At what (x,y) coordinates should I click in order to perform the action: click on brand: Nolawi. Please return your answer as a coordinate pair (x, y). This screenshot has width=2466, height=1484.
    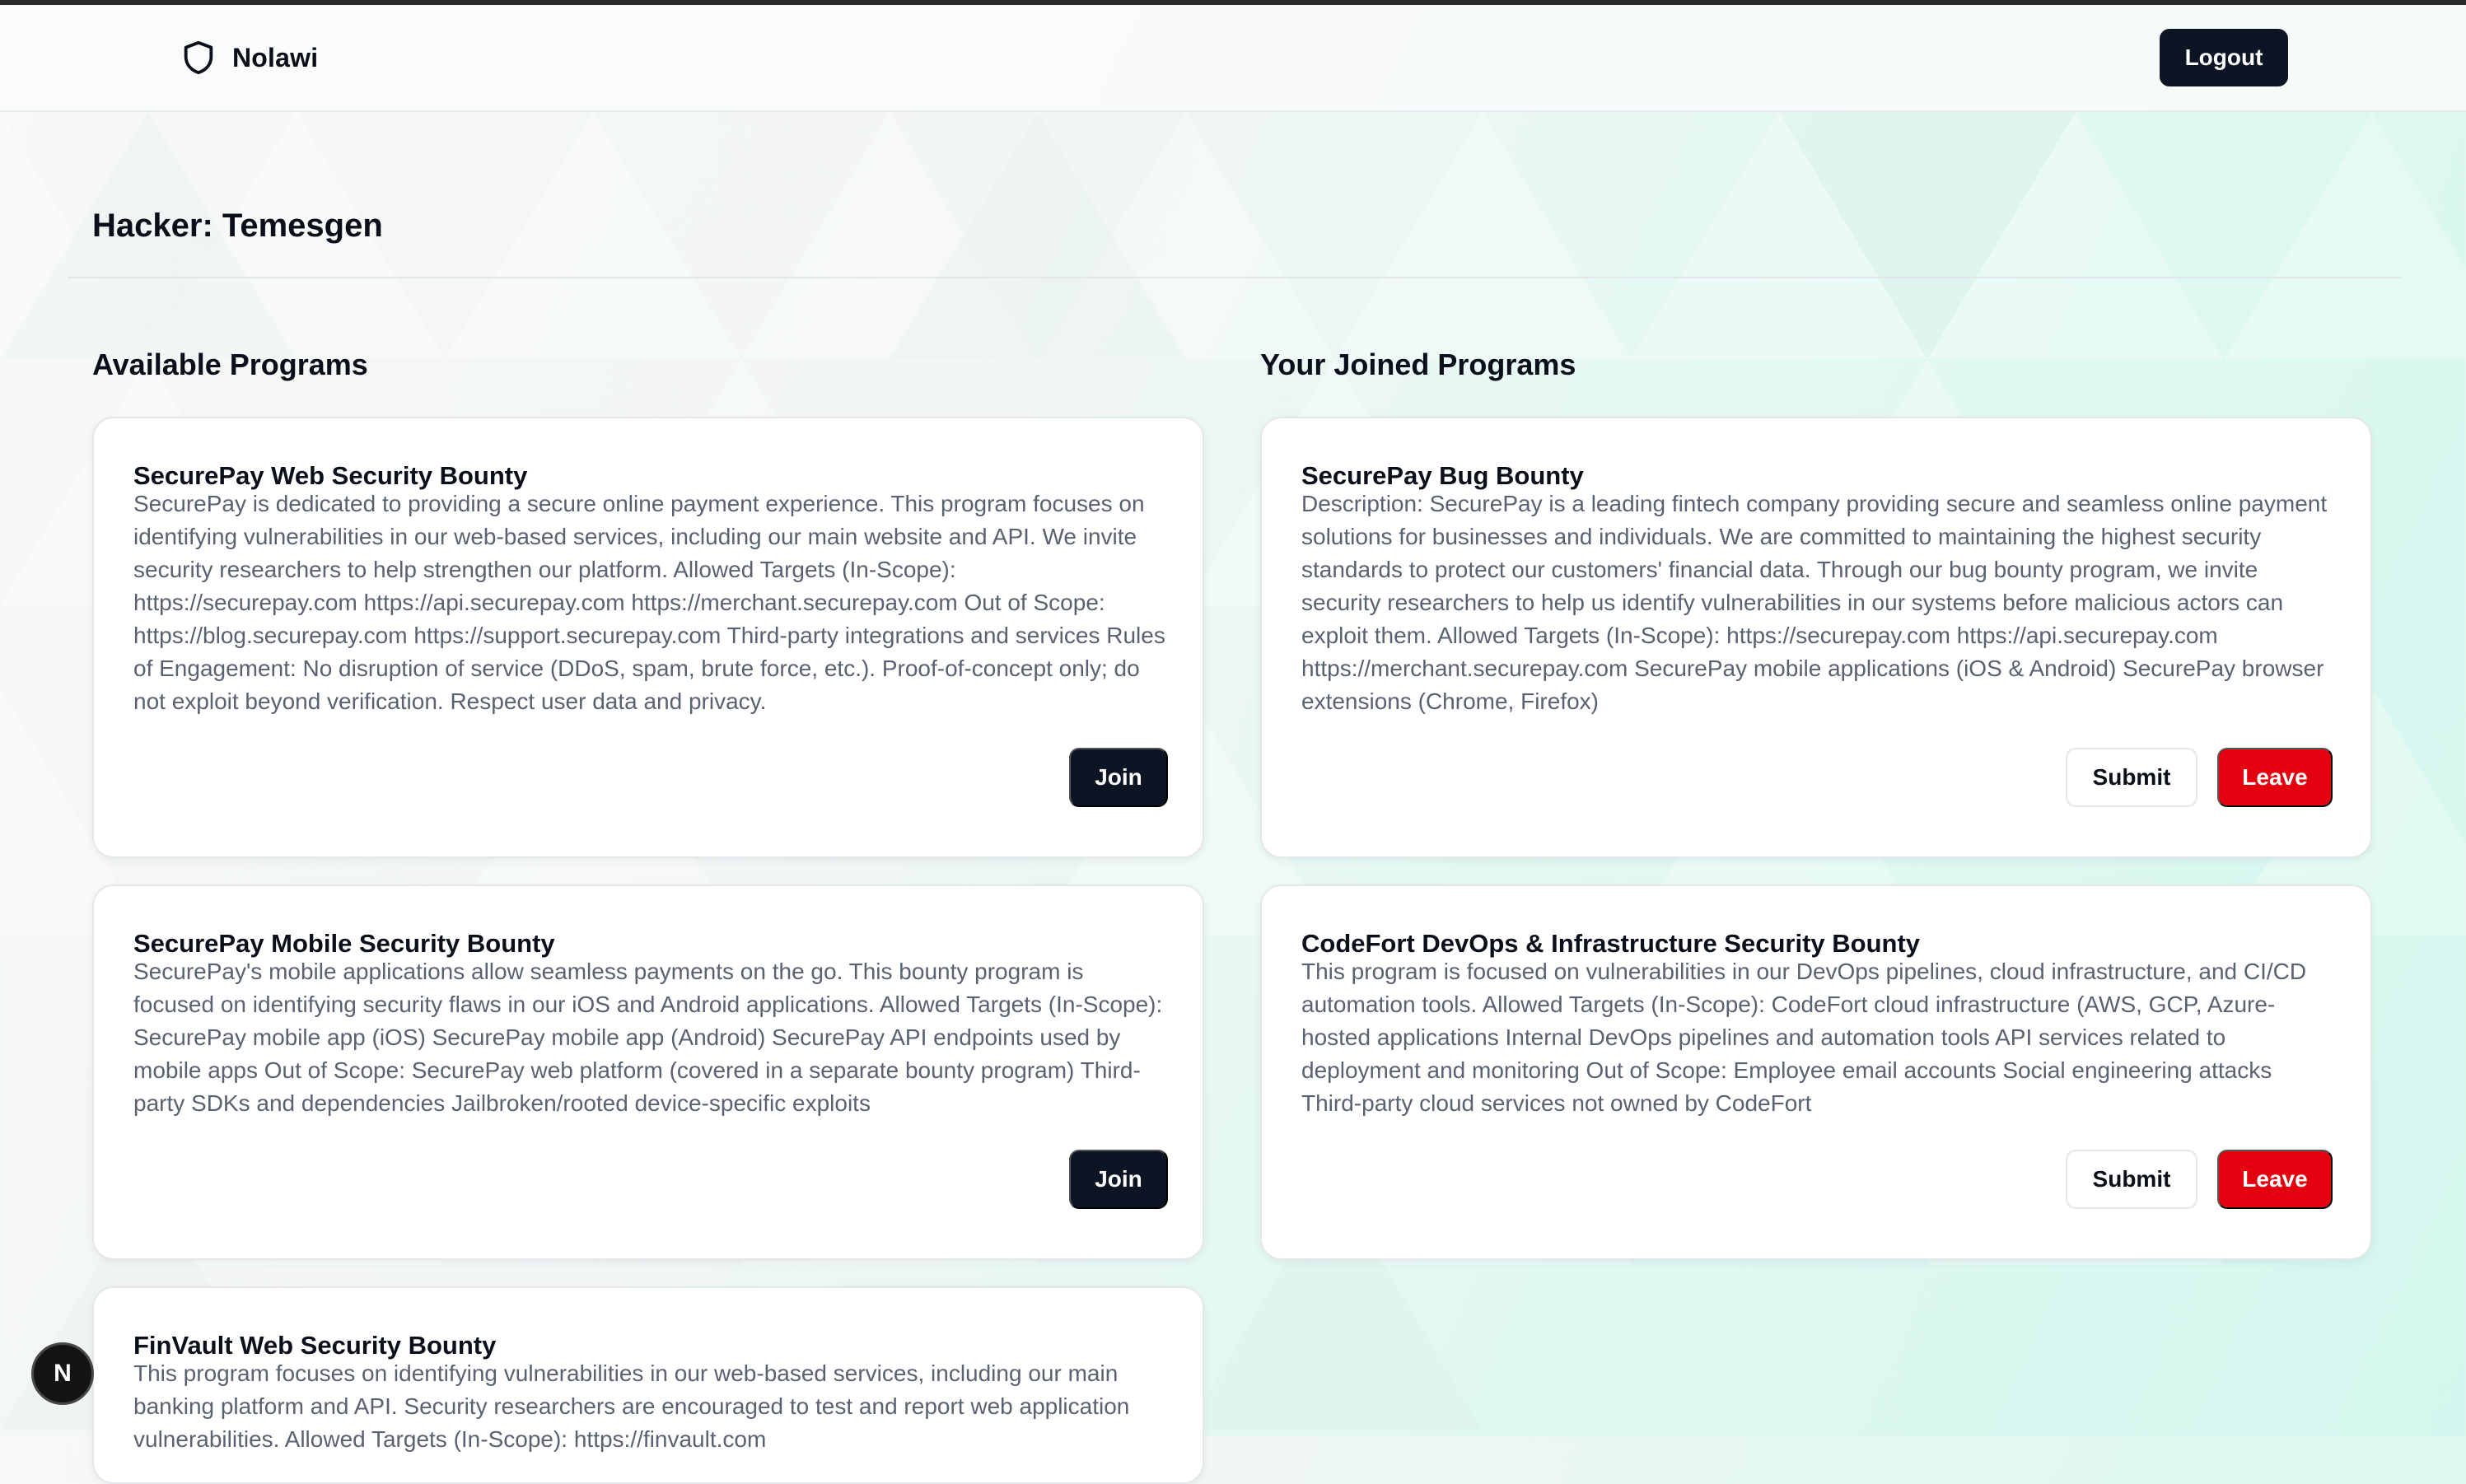
    Looking at the image, I should click on (249, 57).